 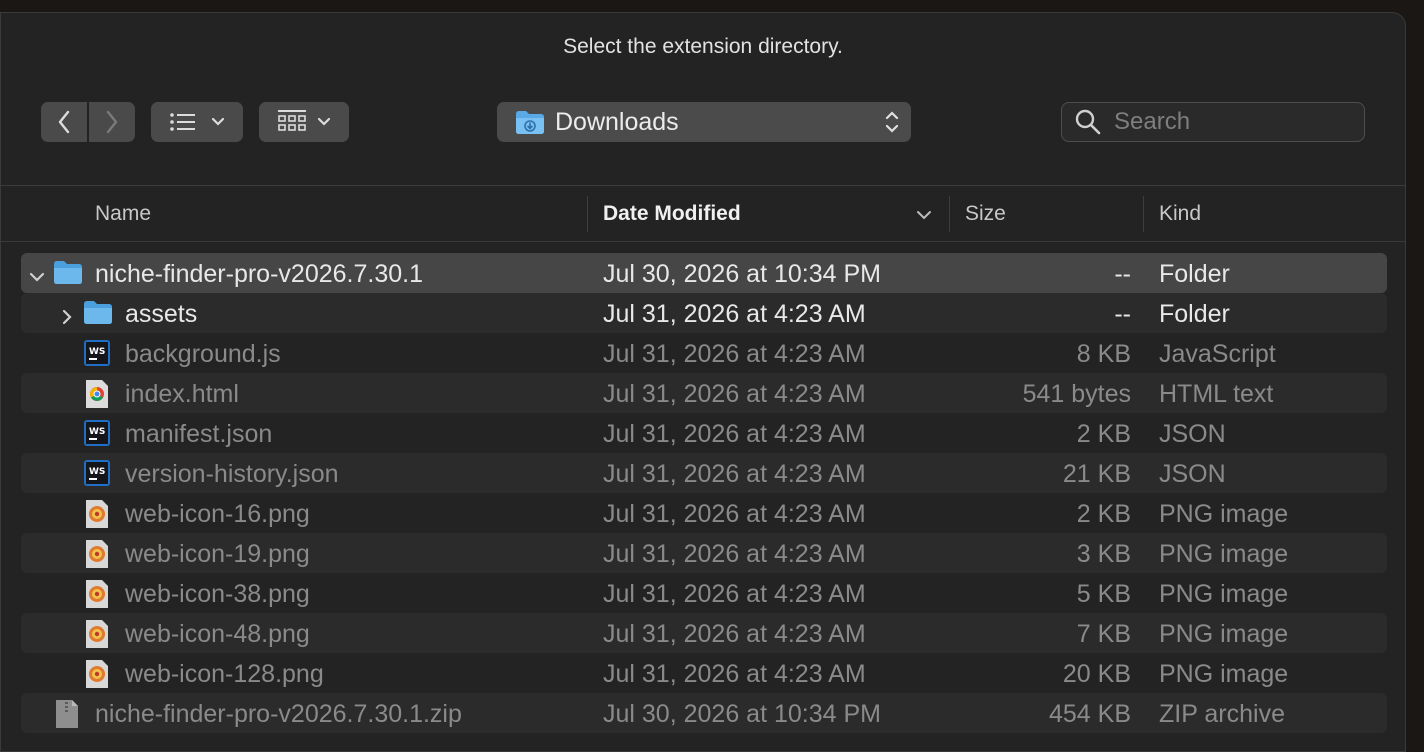 I want to click on file-name: niche-finder-pro-v2026.7.30.1.zip, so click(x=278, y=714).